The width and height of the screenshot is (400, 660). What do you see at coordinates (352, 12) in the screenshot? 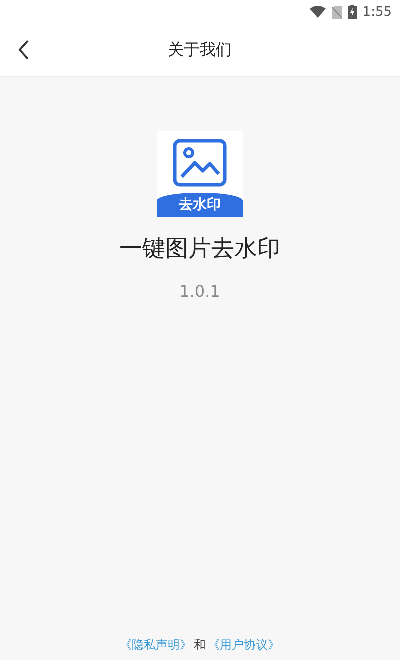
I see `battery-icon` at bounding box center [352, 12].